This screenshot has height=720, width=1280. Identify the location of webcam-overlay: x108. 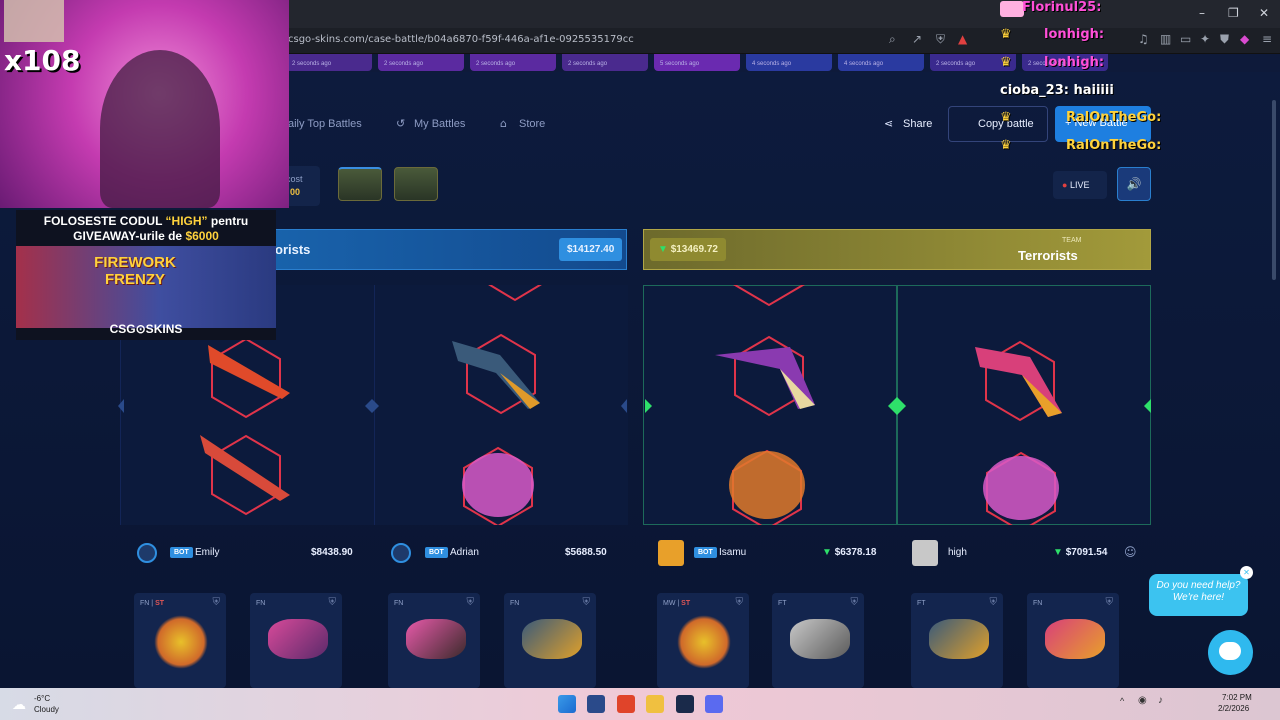
(144, 104).